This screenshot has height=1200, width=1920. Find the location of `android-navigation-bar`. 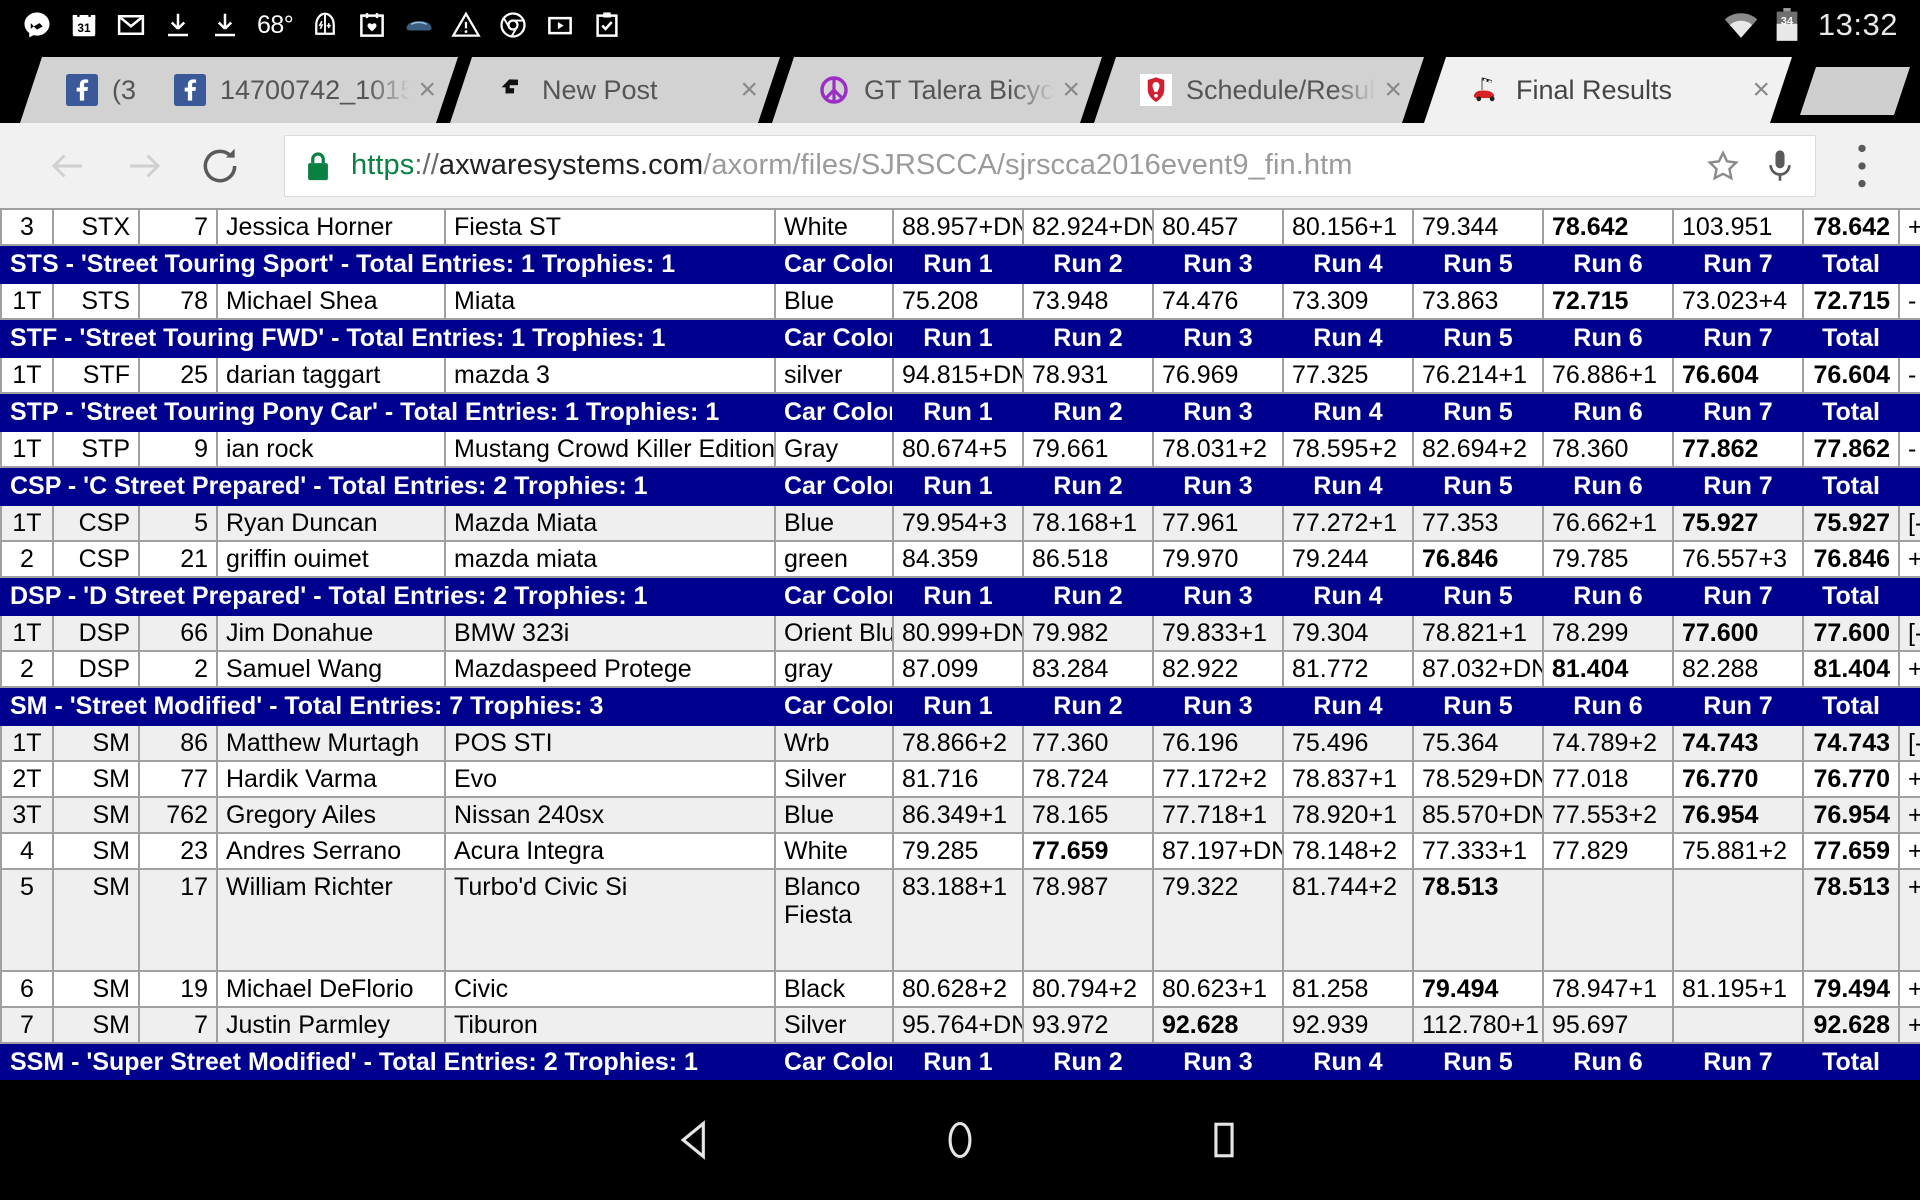

android-navigation-bar is located at coordinates (960, 1140).